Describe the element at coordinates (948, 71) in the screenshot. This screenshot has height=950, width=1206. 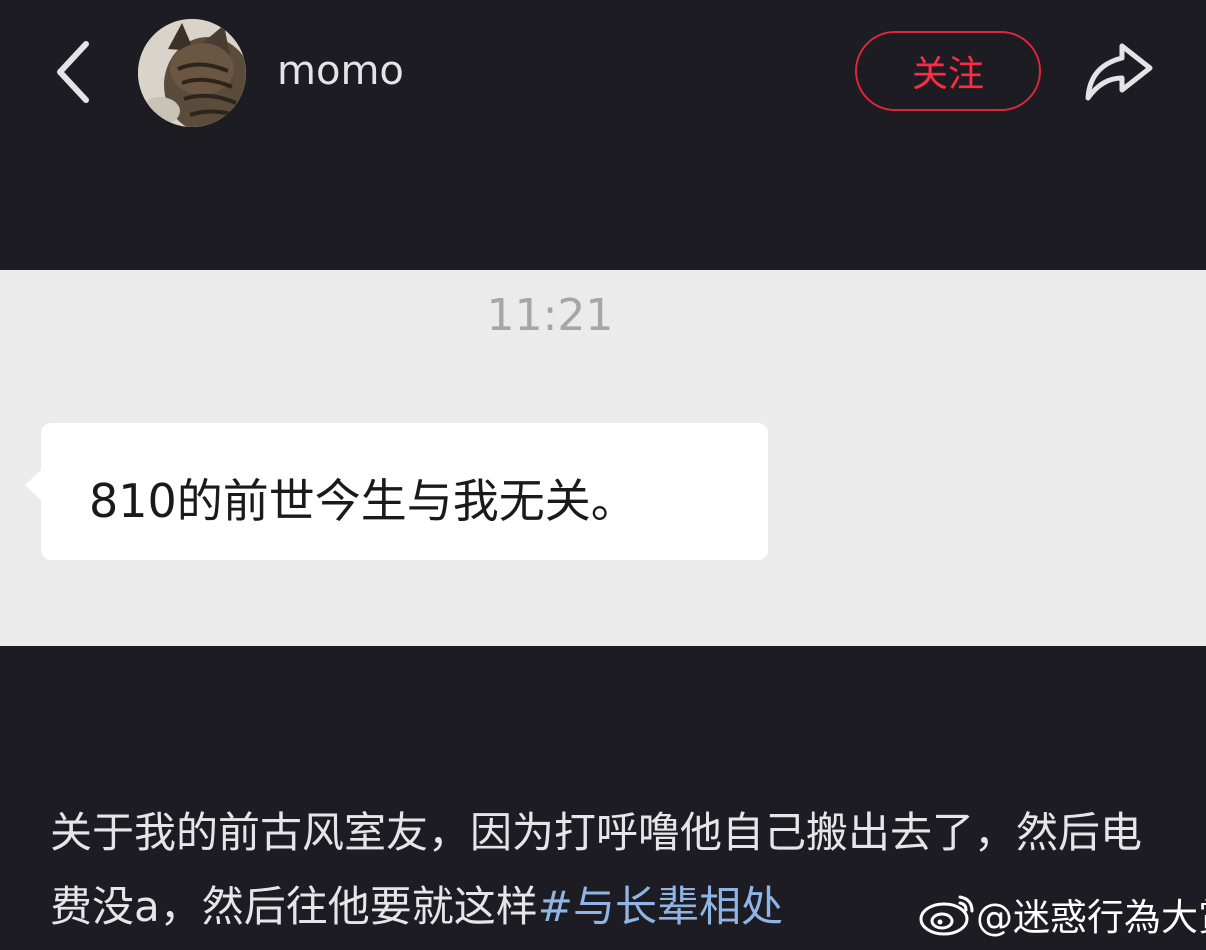
I see `follow-button: 关注` at that location.